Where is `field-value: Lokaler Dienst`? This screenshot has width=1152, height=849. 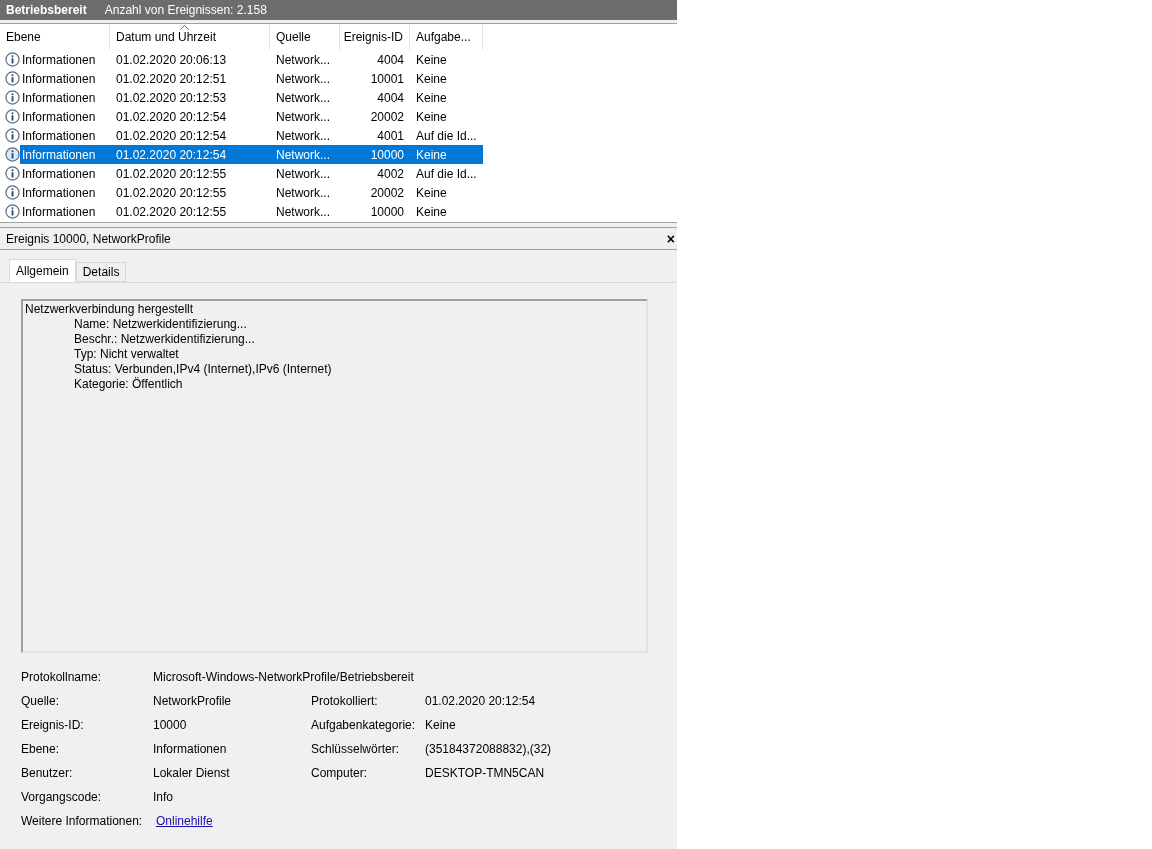
field-value: Lokaler Dienst is located at coordinates (191, 773).